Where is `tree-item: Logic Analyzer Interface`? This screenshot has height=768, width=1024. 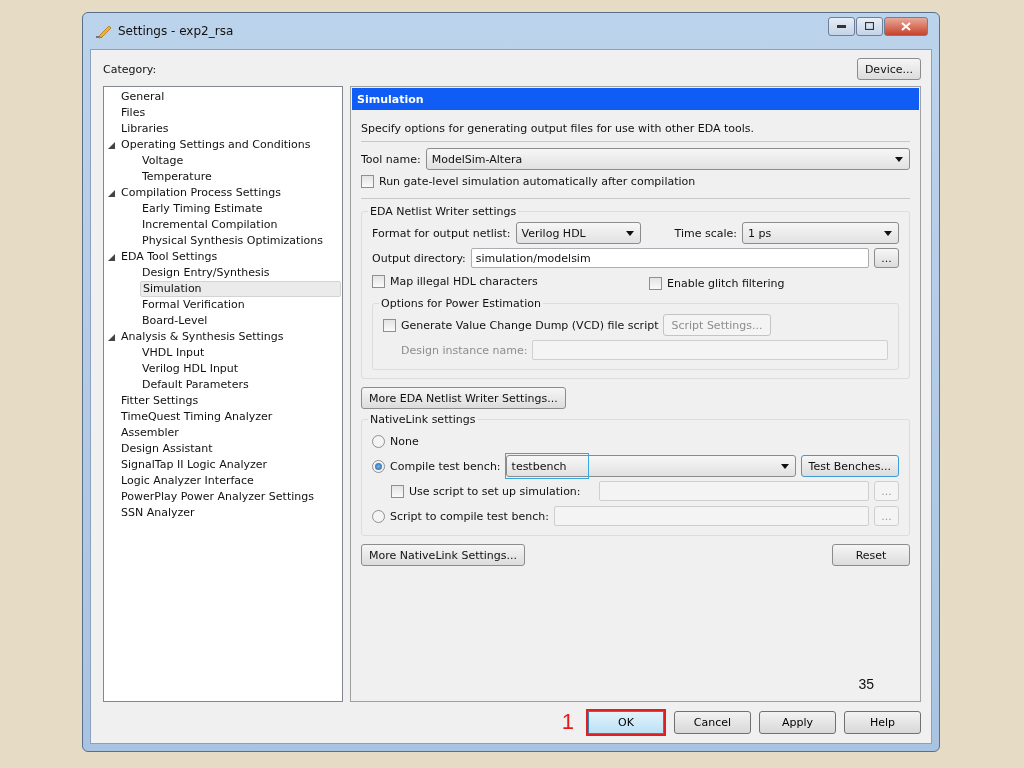
tree-item: Logic Analyzer Interface is located at coordinates (187, 481).